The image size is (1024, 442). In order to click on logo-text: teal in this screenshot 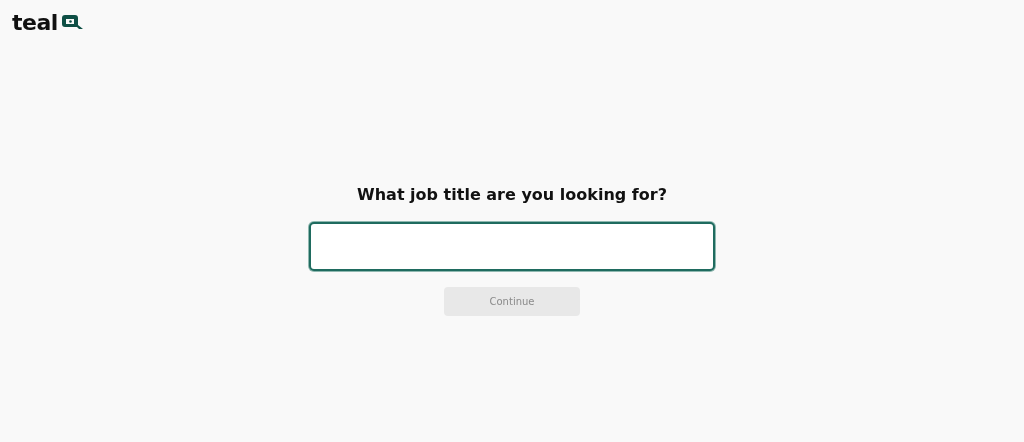, I will do `click(35, 22)`.